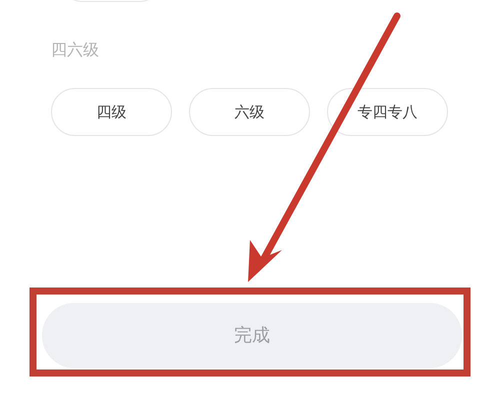  What do you see at coordinates (111, 112) in the screenshot?
I see `option-button: 四级` at bounding box center [111, 112].